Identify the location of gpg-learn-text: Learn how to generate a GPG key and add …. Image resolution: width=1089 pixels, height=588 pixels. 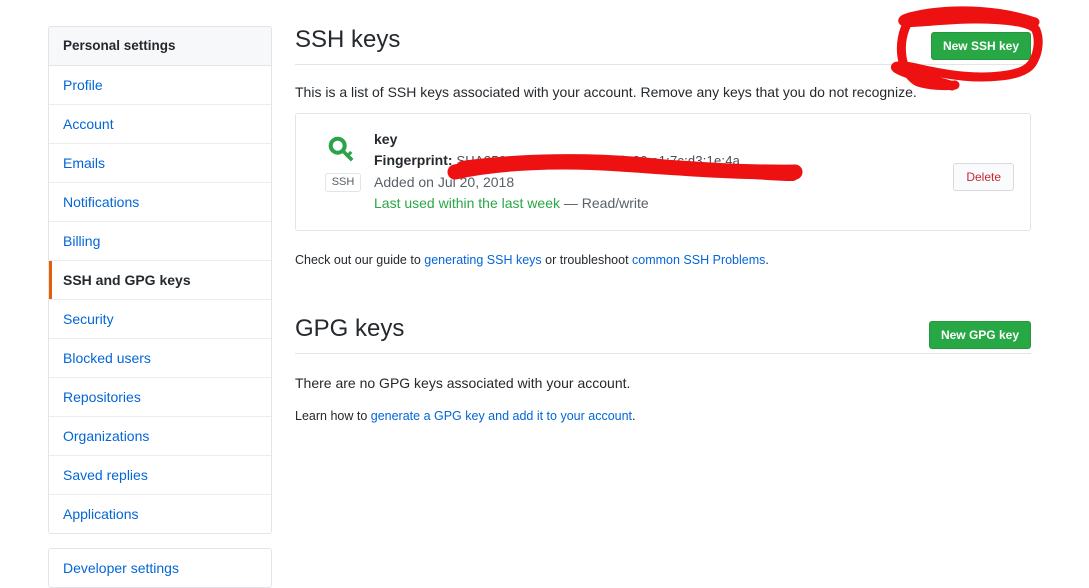
(663, 416).